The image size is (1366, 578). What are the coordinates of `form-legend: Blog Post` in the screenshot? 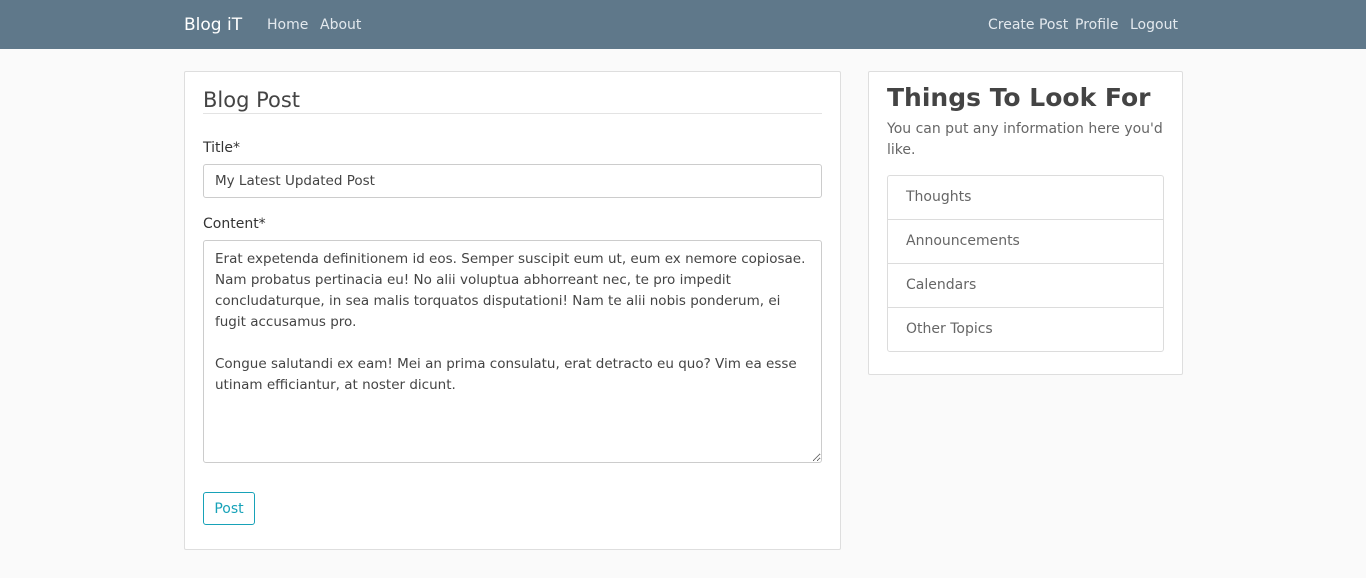 It's located at (252, 100).